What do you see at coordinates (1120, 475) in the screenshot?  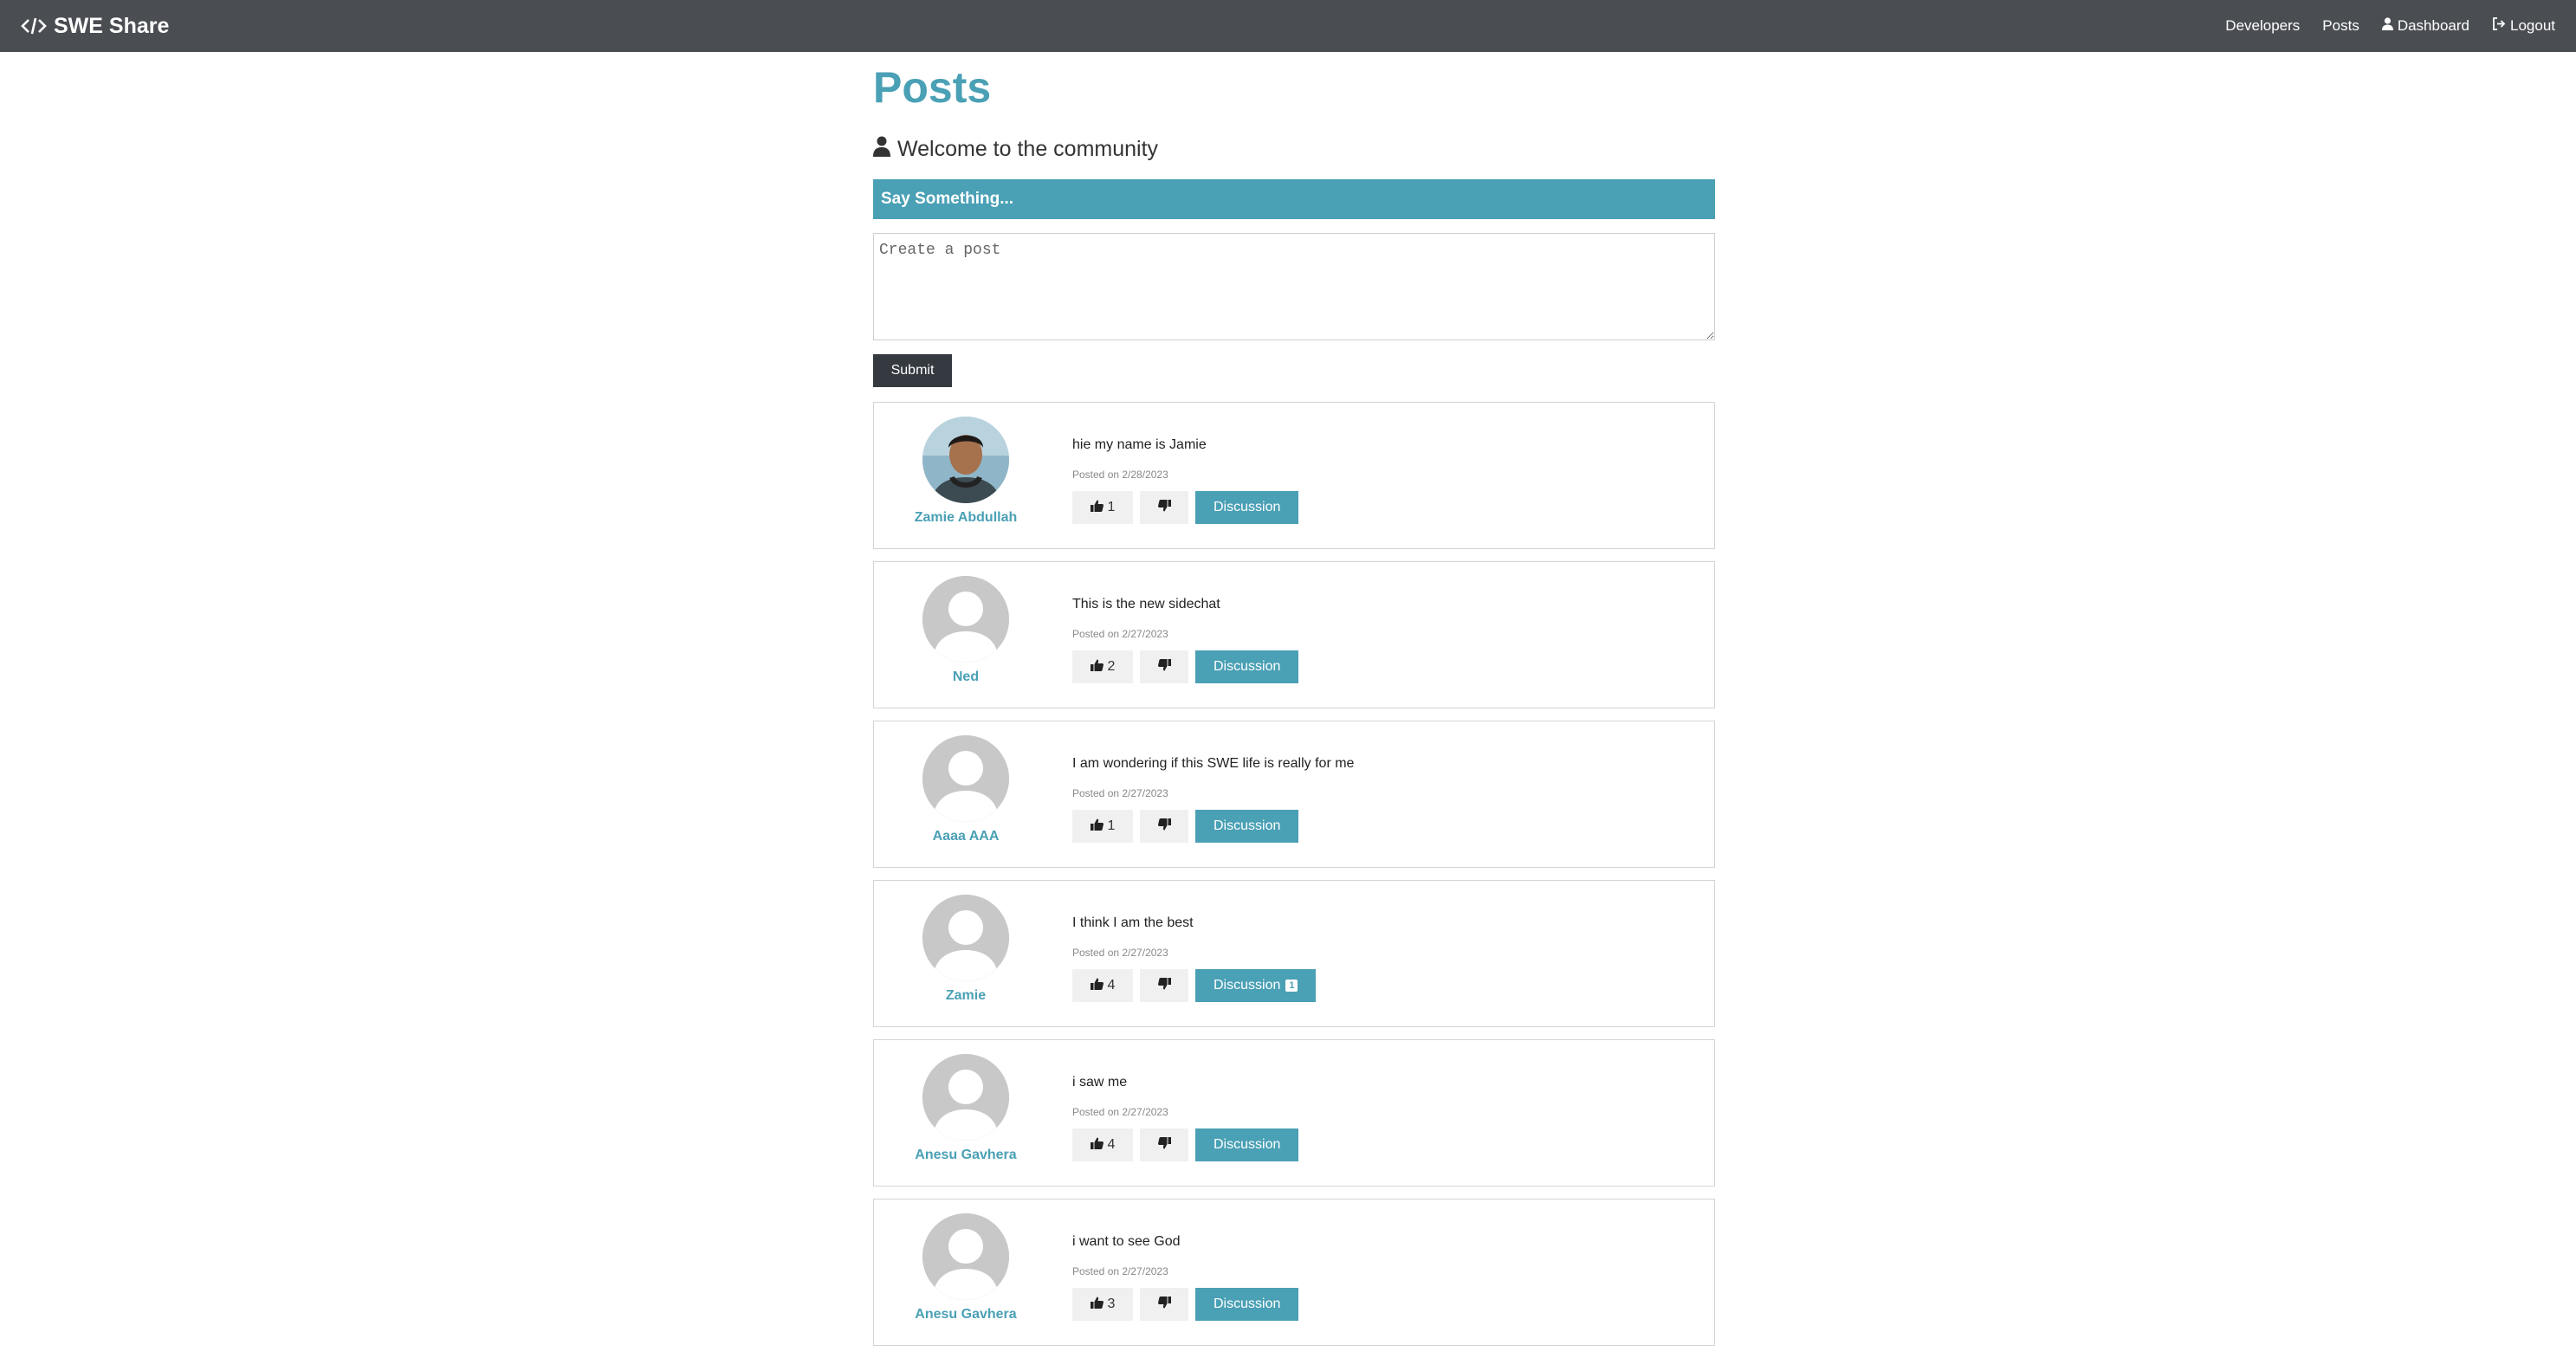 I see `post-date: Posted on 2/28/2023` at bounding box center [1120, 475].